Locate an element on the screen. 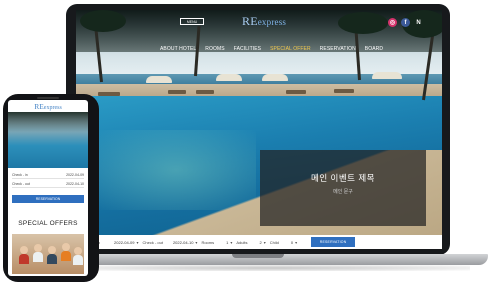 The image size is (490, 284). special-offer-image is located at coordinates (48, 254).